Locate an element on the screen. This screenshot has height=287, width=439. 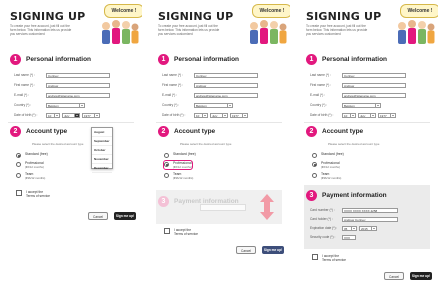
radio-label-group: Team (€96/12 months) is located at coordinates (331, 176).